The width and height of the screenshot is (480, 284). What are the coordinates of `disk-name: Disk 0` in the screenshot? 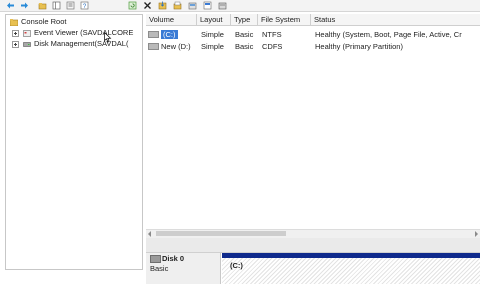 It's located at (173, 258).